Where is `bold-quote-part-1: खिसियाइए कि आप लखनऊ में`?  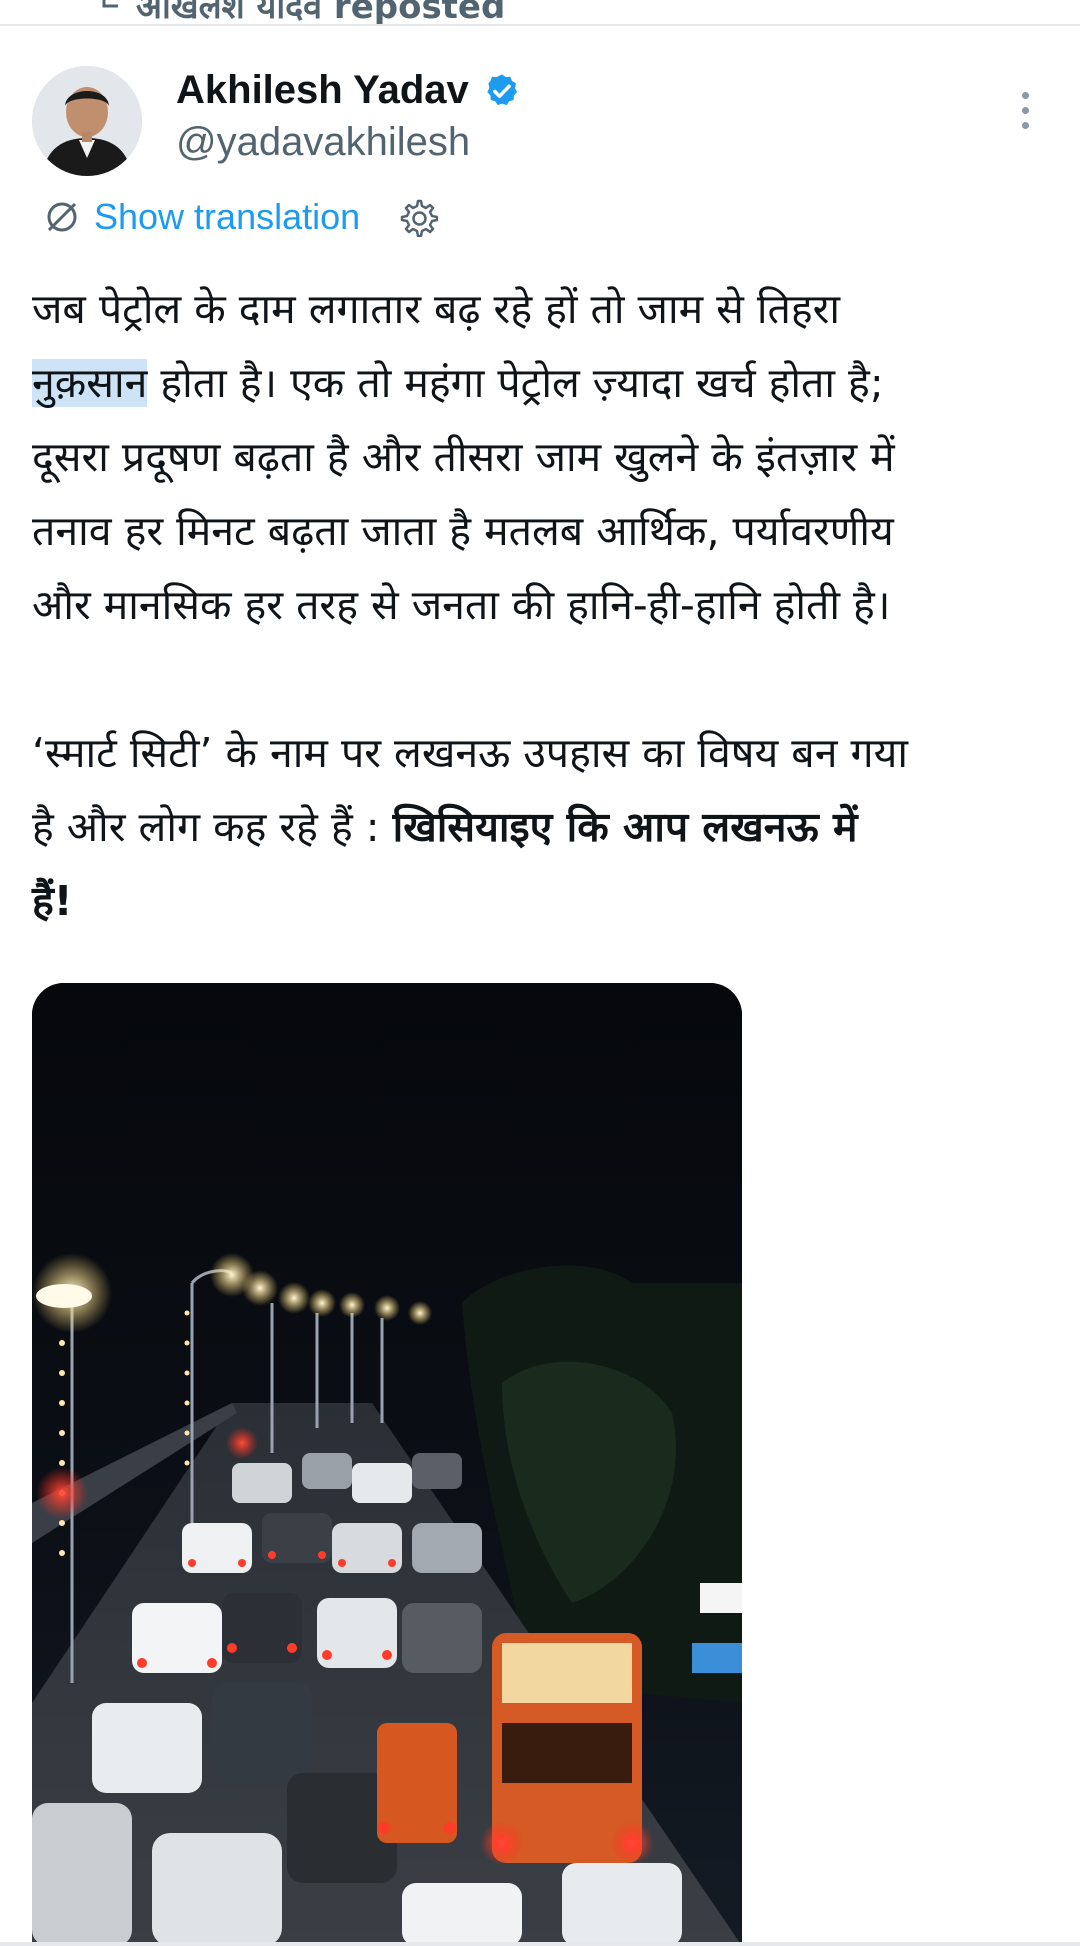
bold-quote-part-1: खिसियाइए कि आप लखनऊ में is located at coordinates (625, 827).